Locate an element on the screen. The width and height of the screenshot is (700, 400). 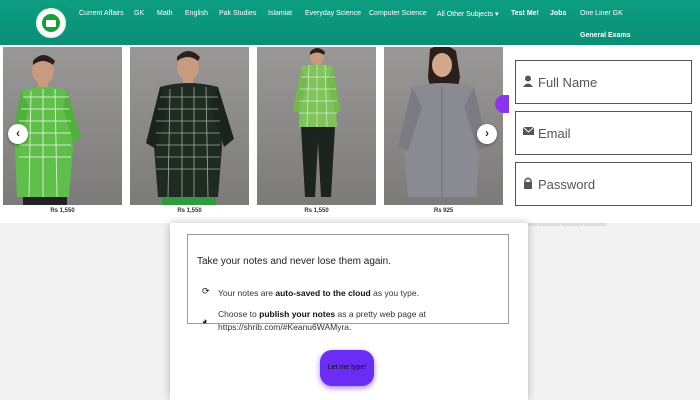
nav-computer-science: Computer Science is located at coordinates (398, 13).